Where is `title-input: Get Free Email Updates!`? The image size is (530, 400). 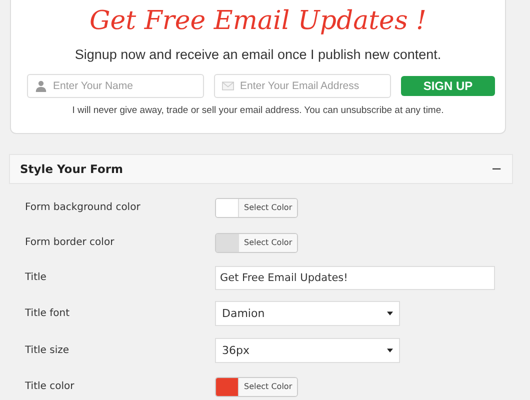
title-input: Get Free Email Updates! is located at coordinates (355, 278).